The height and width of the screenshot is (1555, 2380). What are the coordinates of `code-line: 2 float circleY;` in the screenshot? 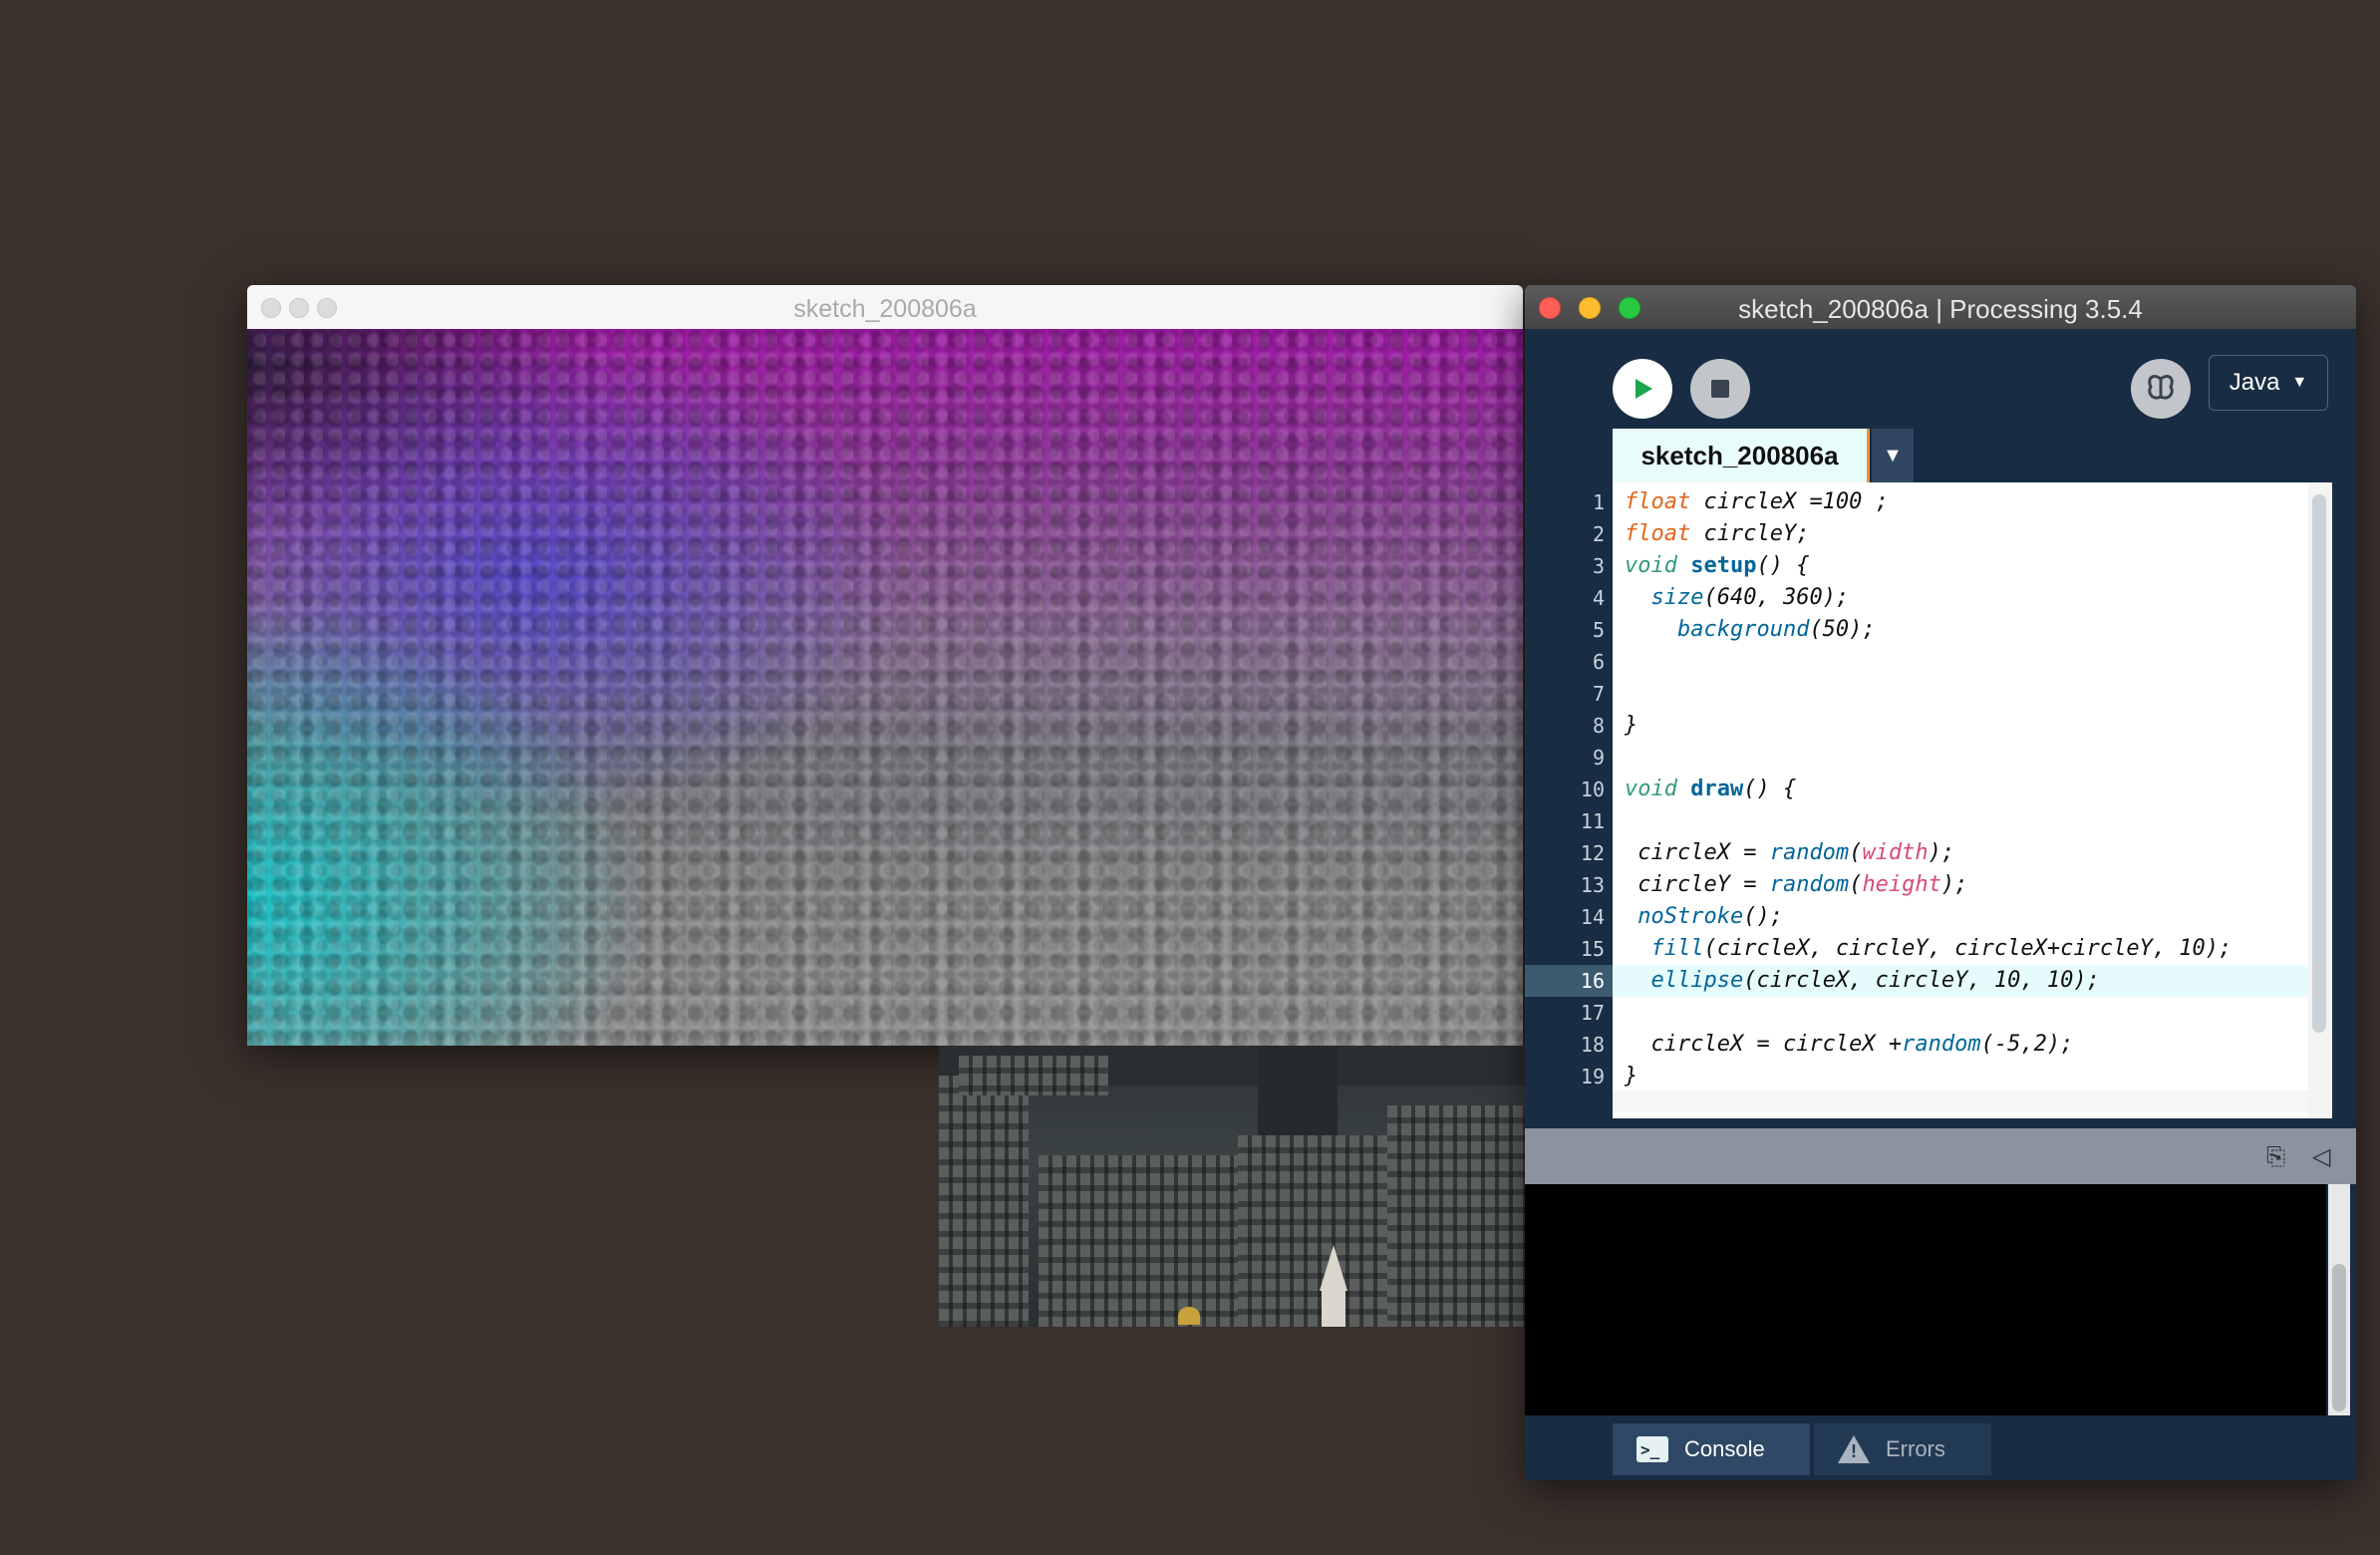 It's located at (1928, 534).